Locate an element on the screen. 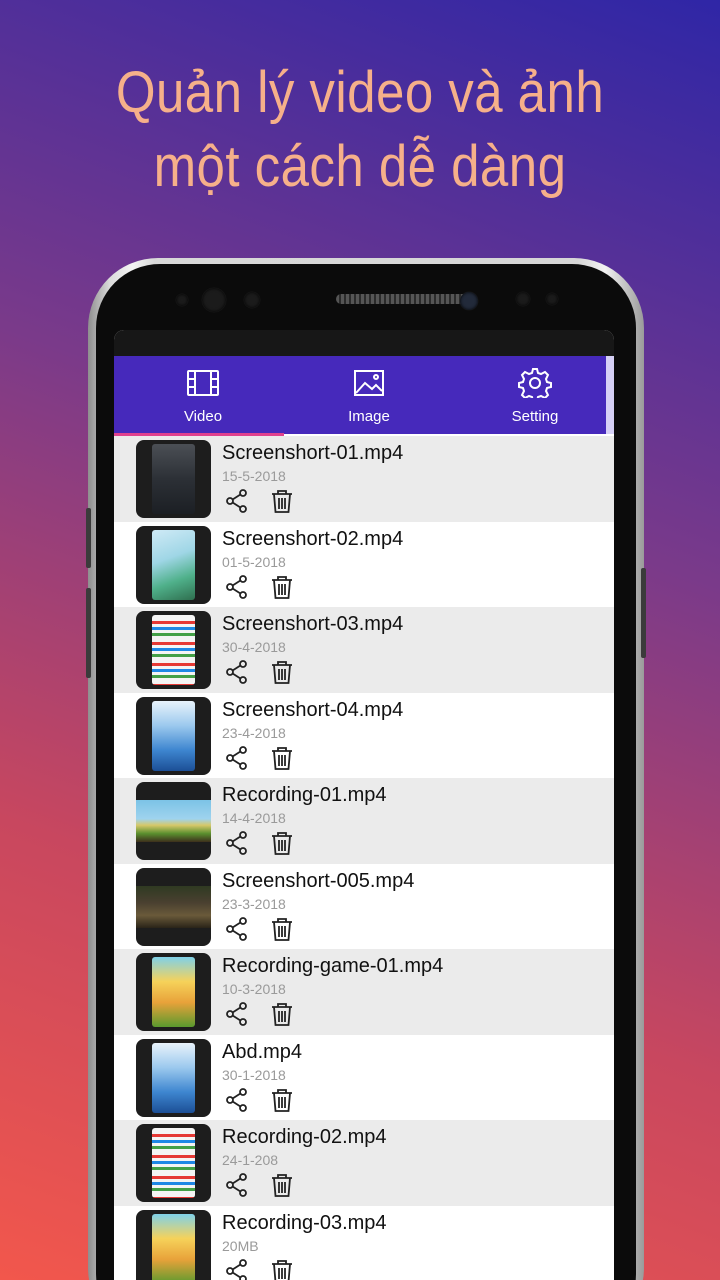 The image size is (720, 1280). list-item: Screenshort-02.mp4 01-5-2018 is located at coordinates (364, 565).